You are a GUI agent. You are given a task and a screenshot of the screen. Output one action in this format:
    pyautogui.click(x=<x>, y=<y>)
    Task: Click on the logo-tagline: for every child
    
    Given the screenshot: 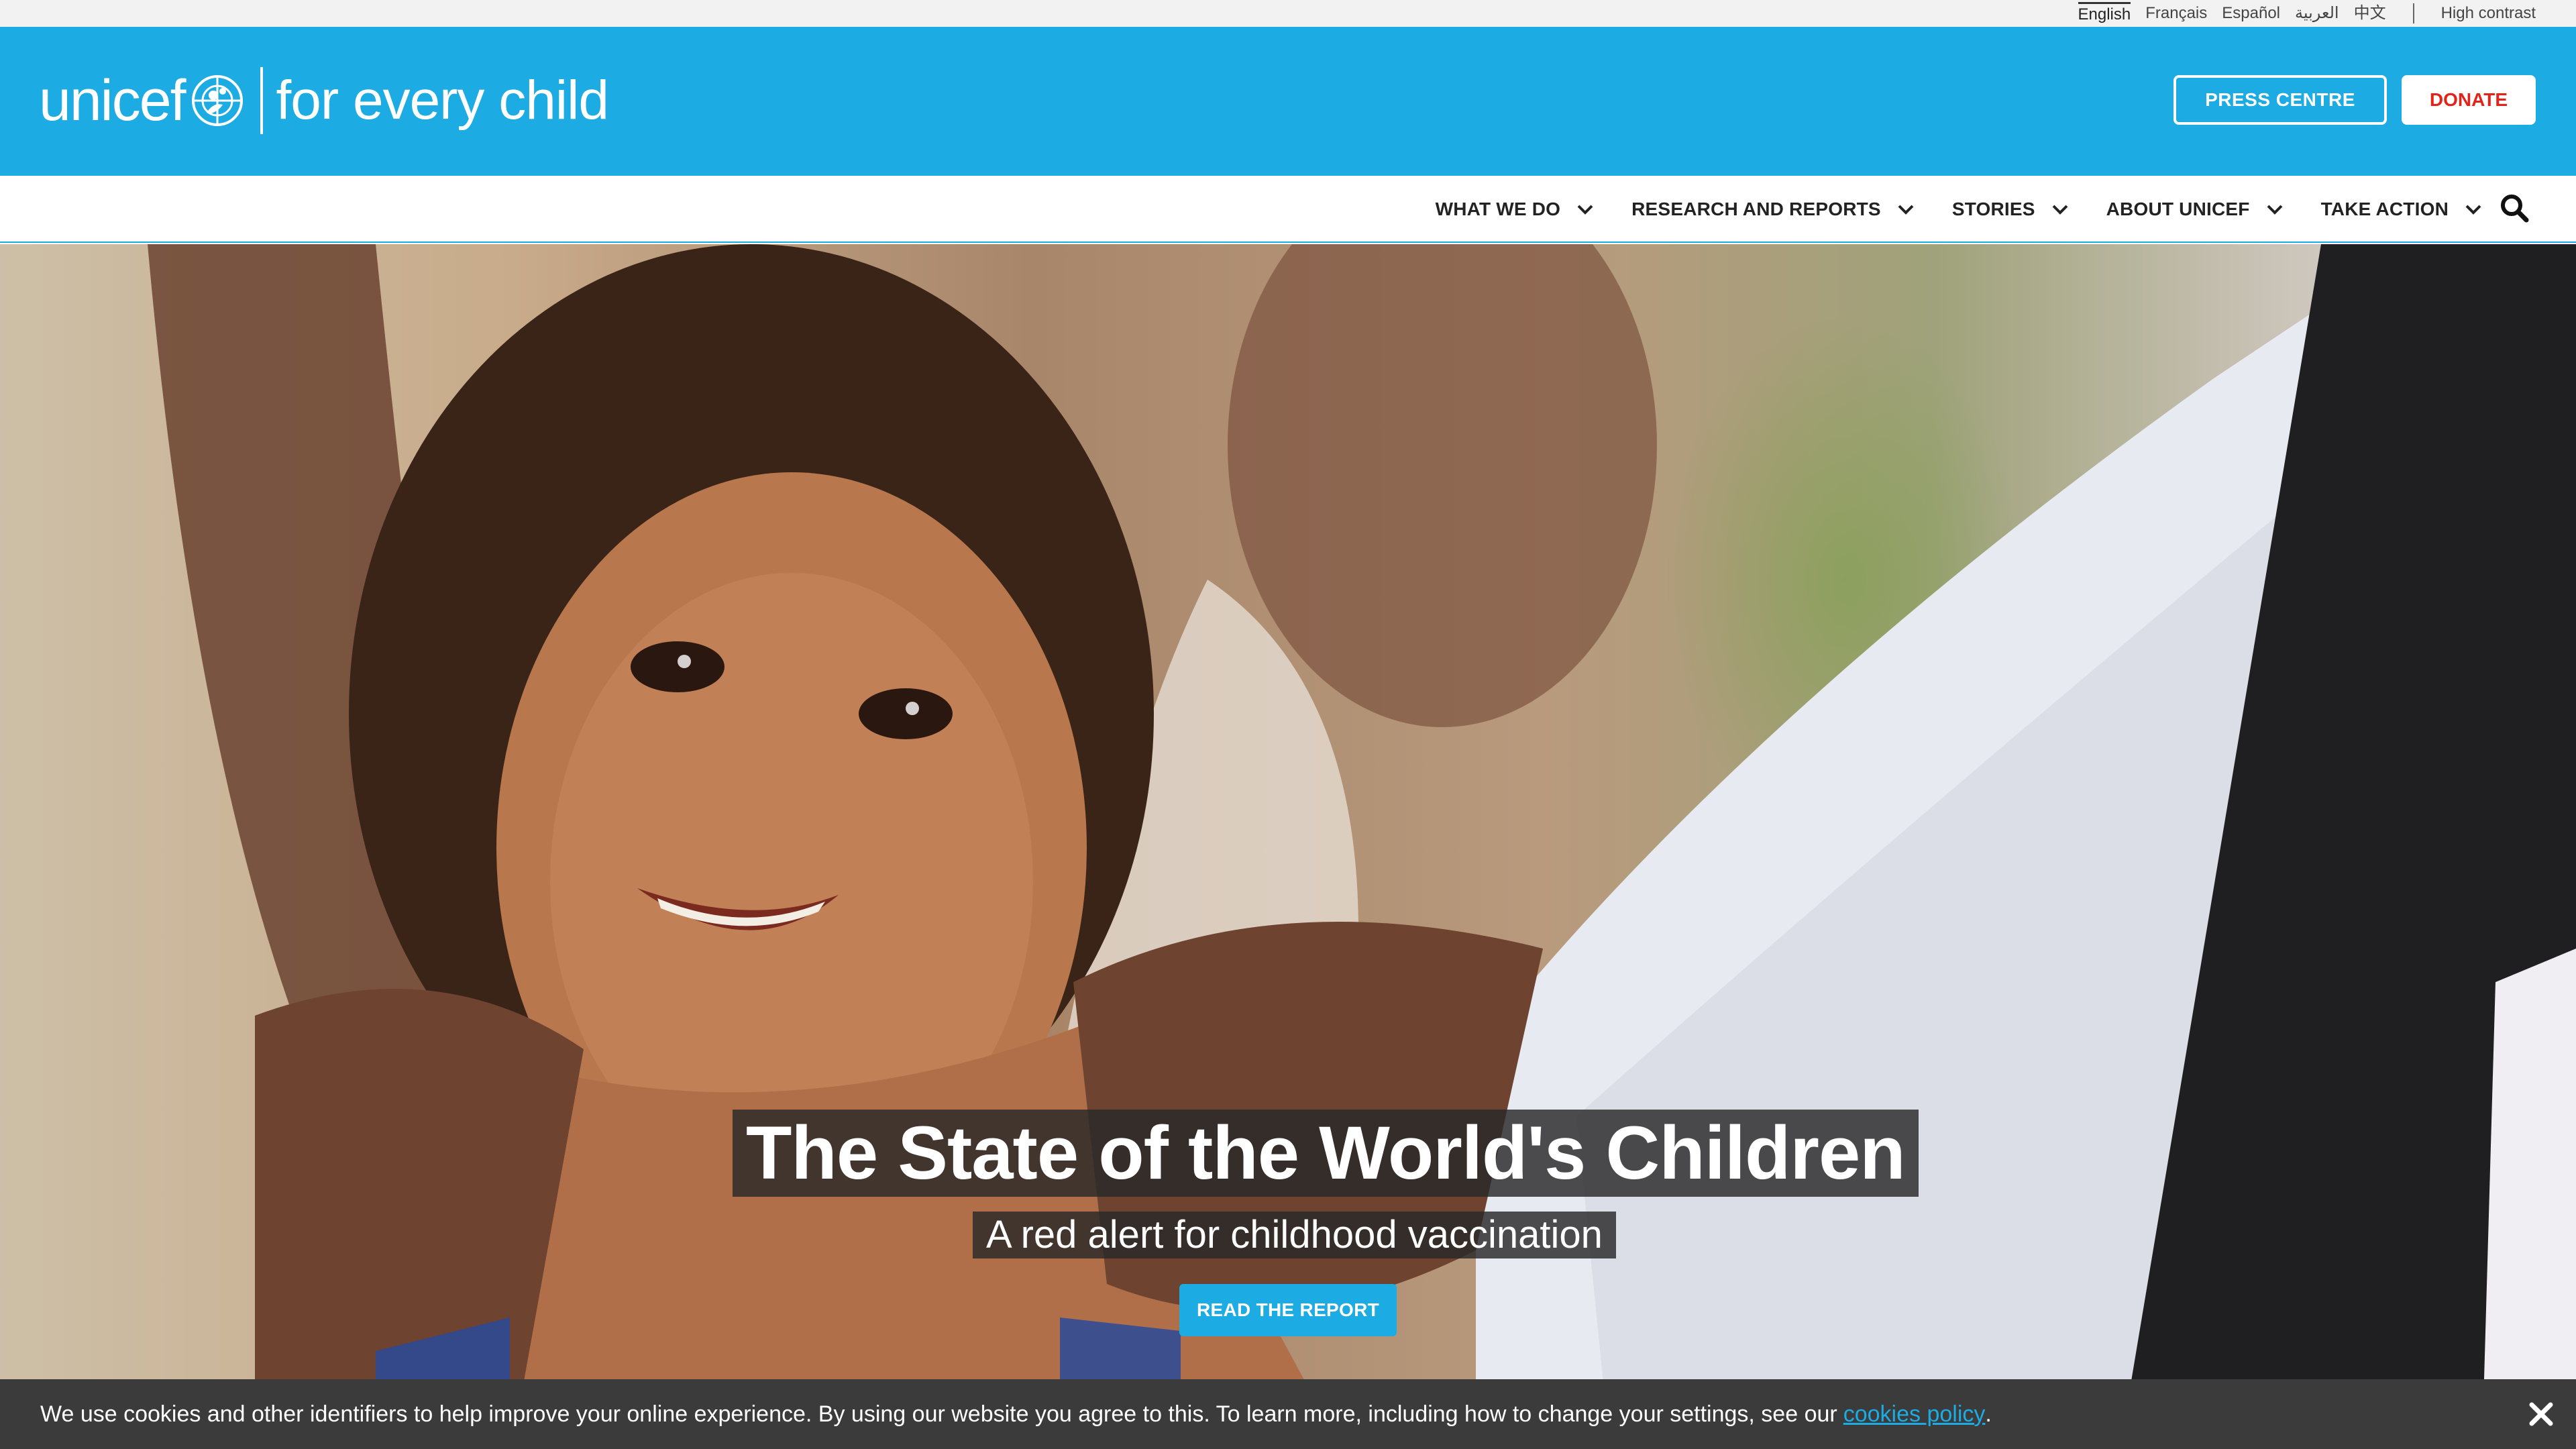 What is the action you would take?
    pyautogui.click(x=442, y=100)
    